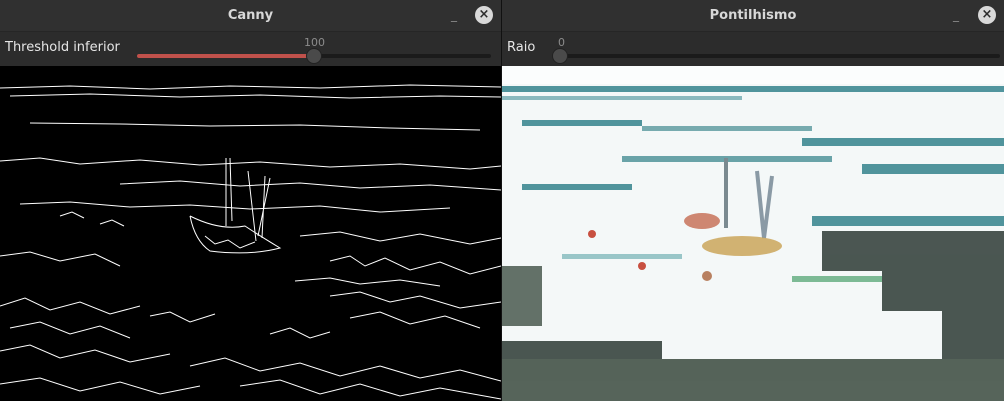  I want to click on raio-slider, so click(780, 56).